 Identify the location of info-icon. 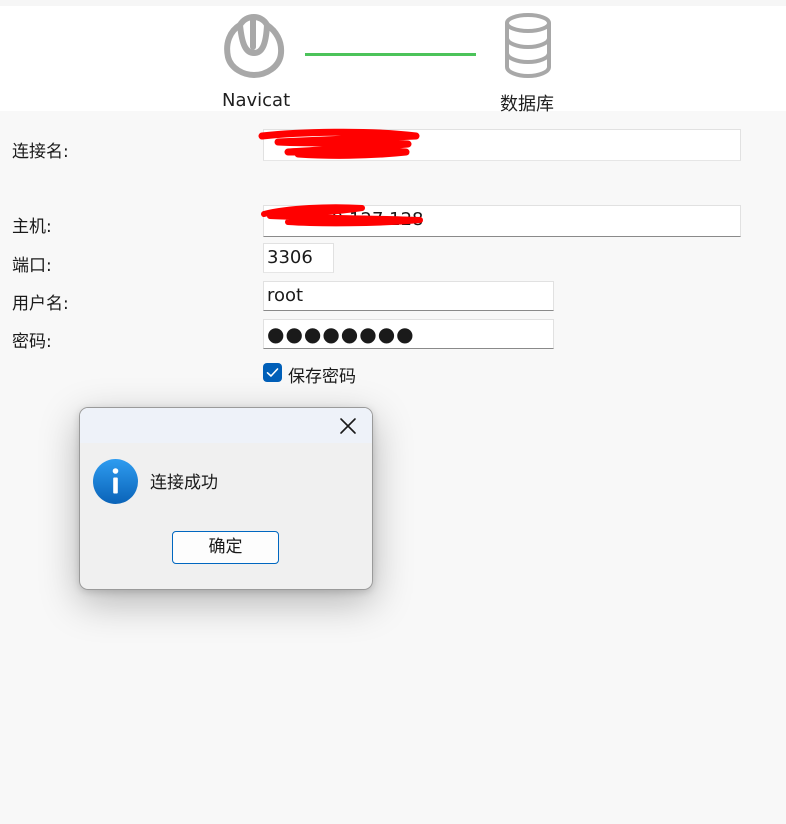
(115, 481).